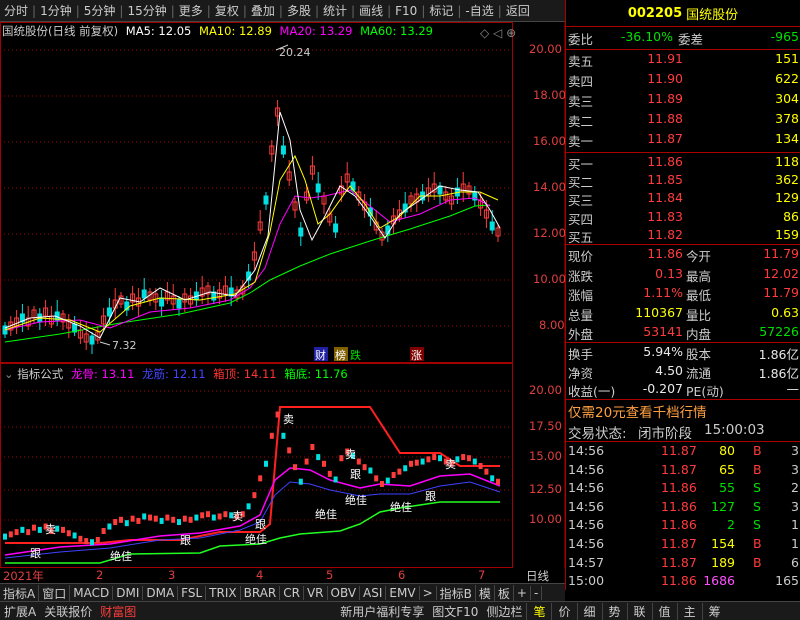 Image resolution: width=800 pixels, height=620 pixels. Describe the element at coordinates (235, 31) in the screenshot. I see `ma10-label: MA10: 12.89` at that location.